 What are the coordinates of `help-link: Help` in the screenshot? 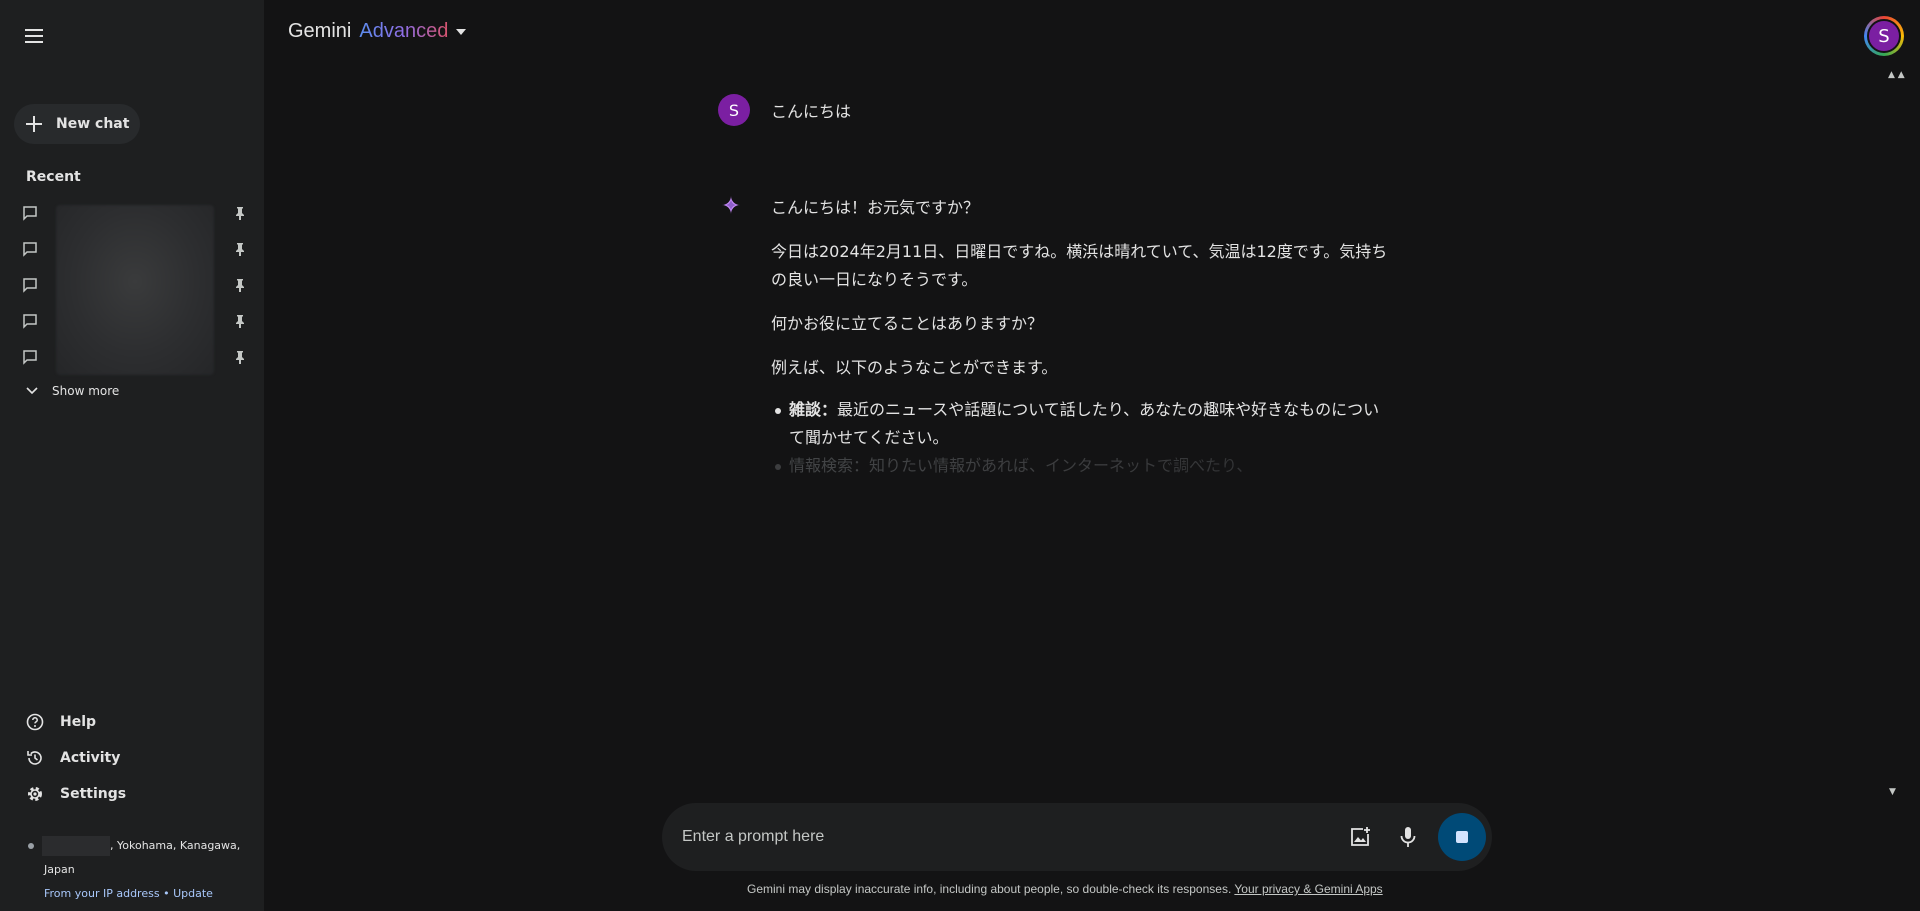 It's located at (61, 722).